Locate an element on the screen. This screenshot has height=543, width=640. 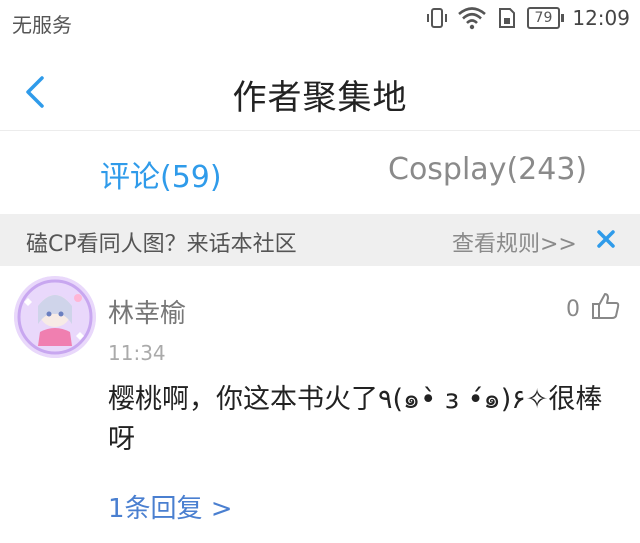
battery-indicator: 79 is located at coordinates (545, 18).